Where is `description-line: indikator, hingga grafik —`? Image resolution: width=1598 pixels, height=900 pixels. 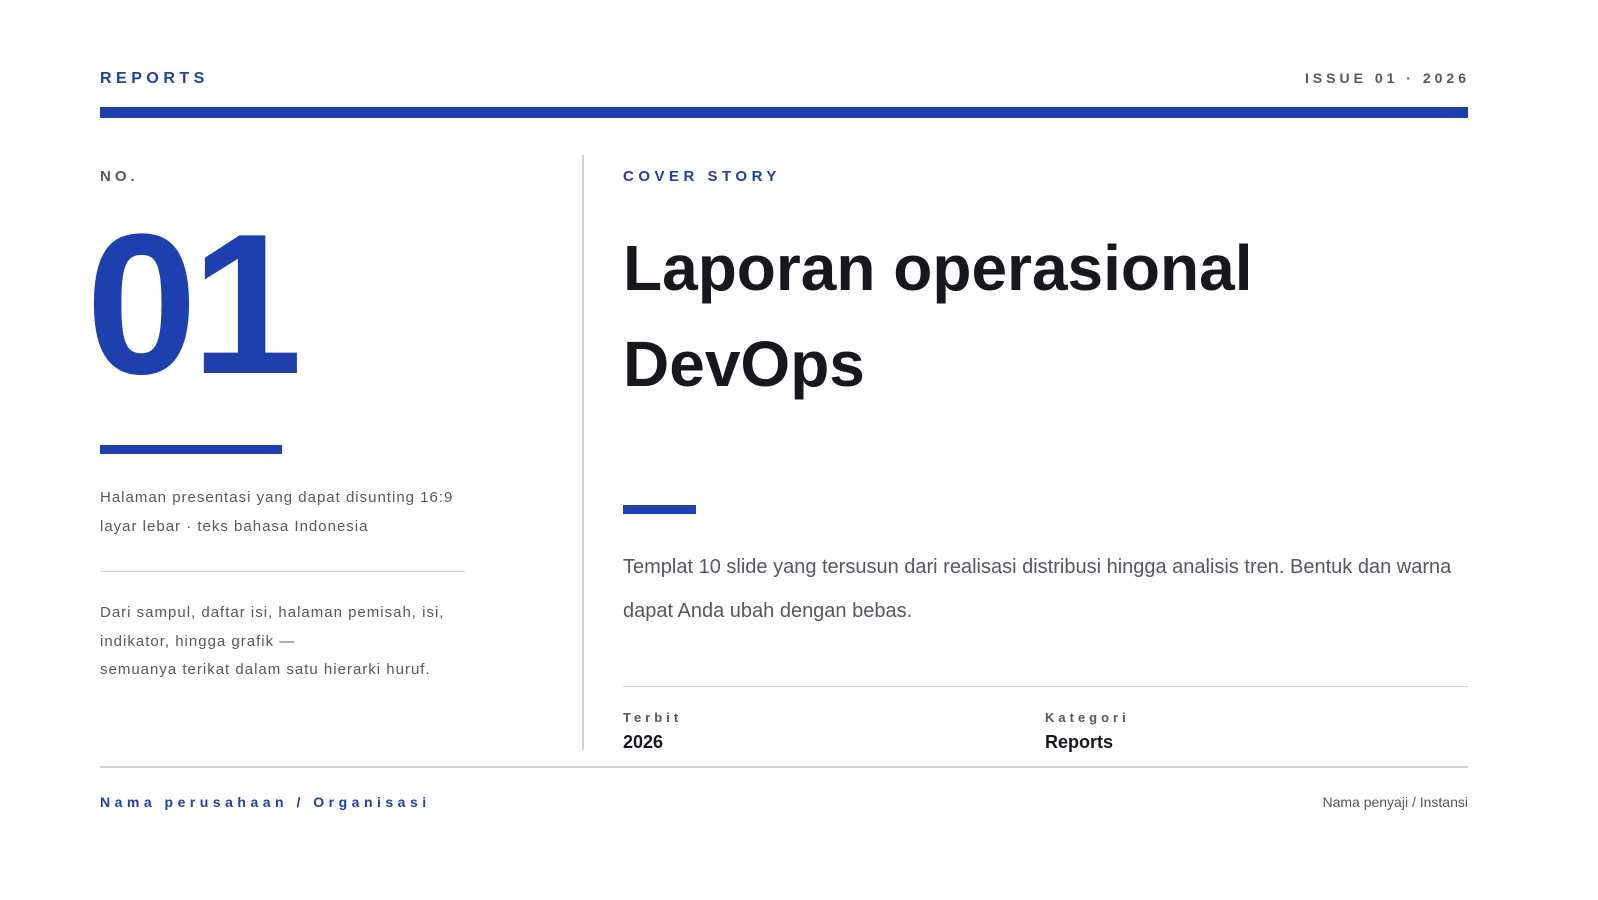 description-line: indikator, hingga grafik — is located at coordinates (198, 641).